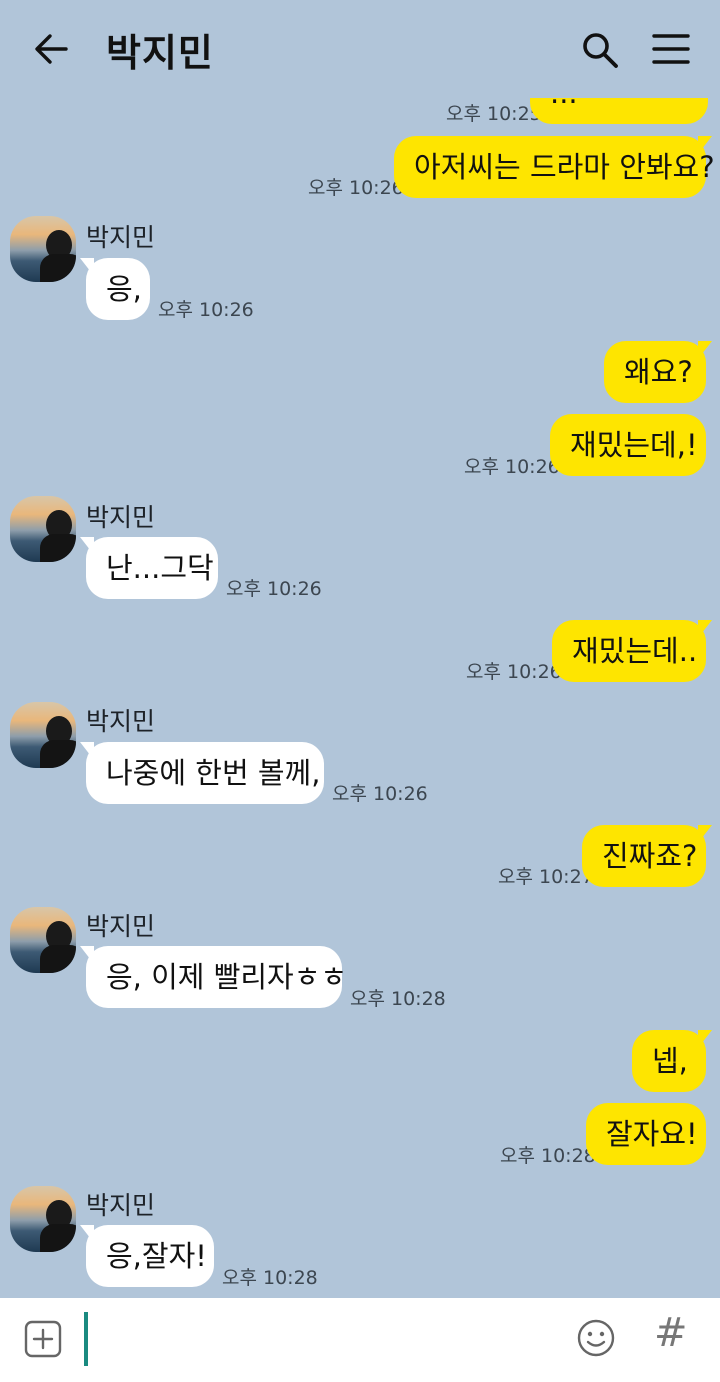  What do you see at coordinates (160, 53) in the screenshot?
I see `chat-title: 박지민` at bounding box center [160, 53].